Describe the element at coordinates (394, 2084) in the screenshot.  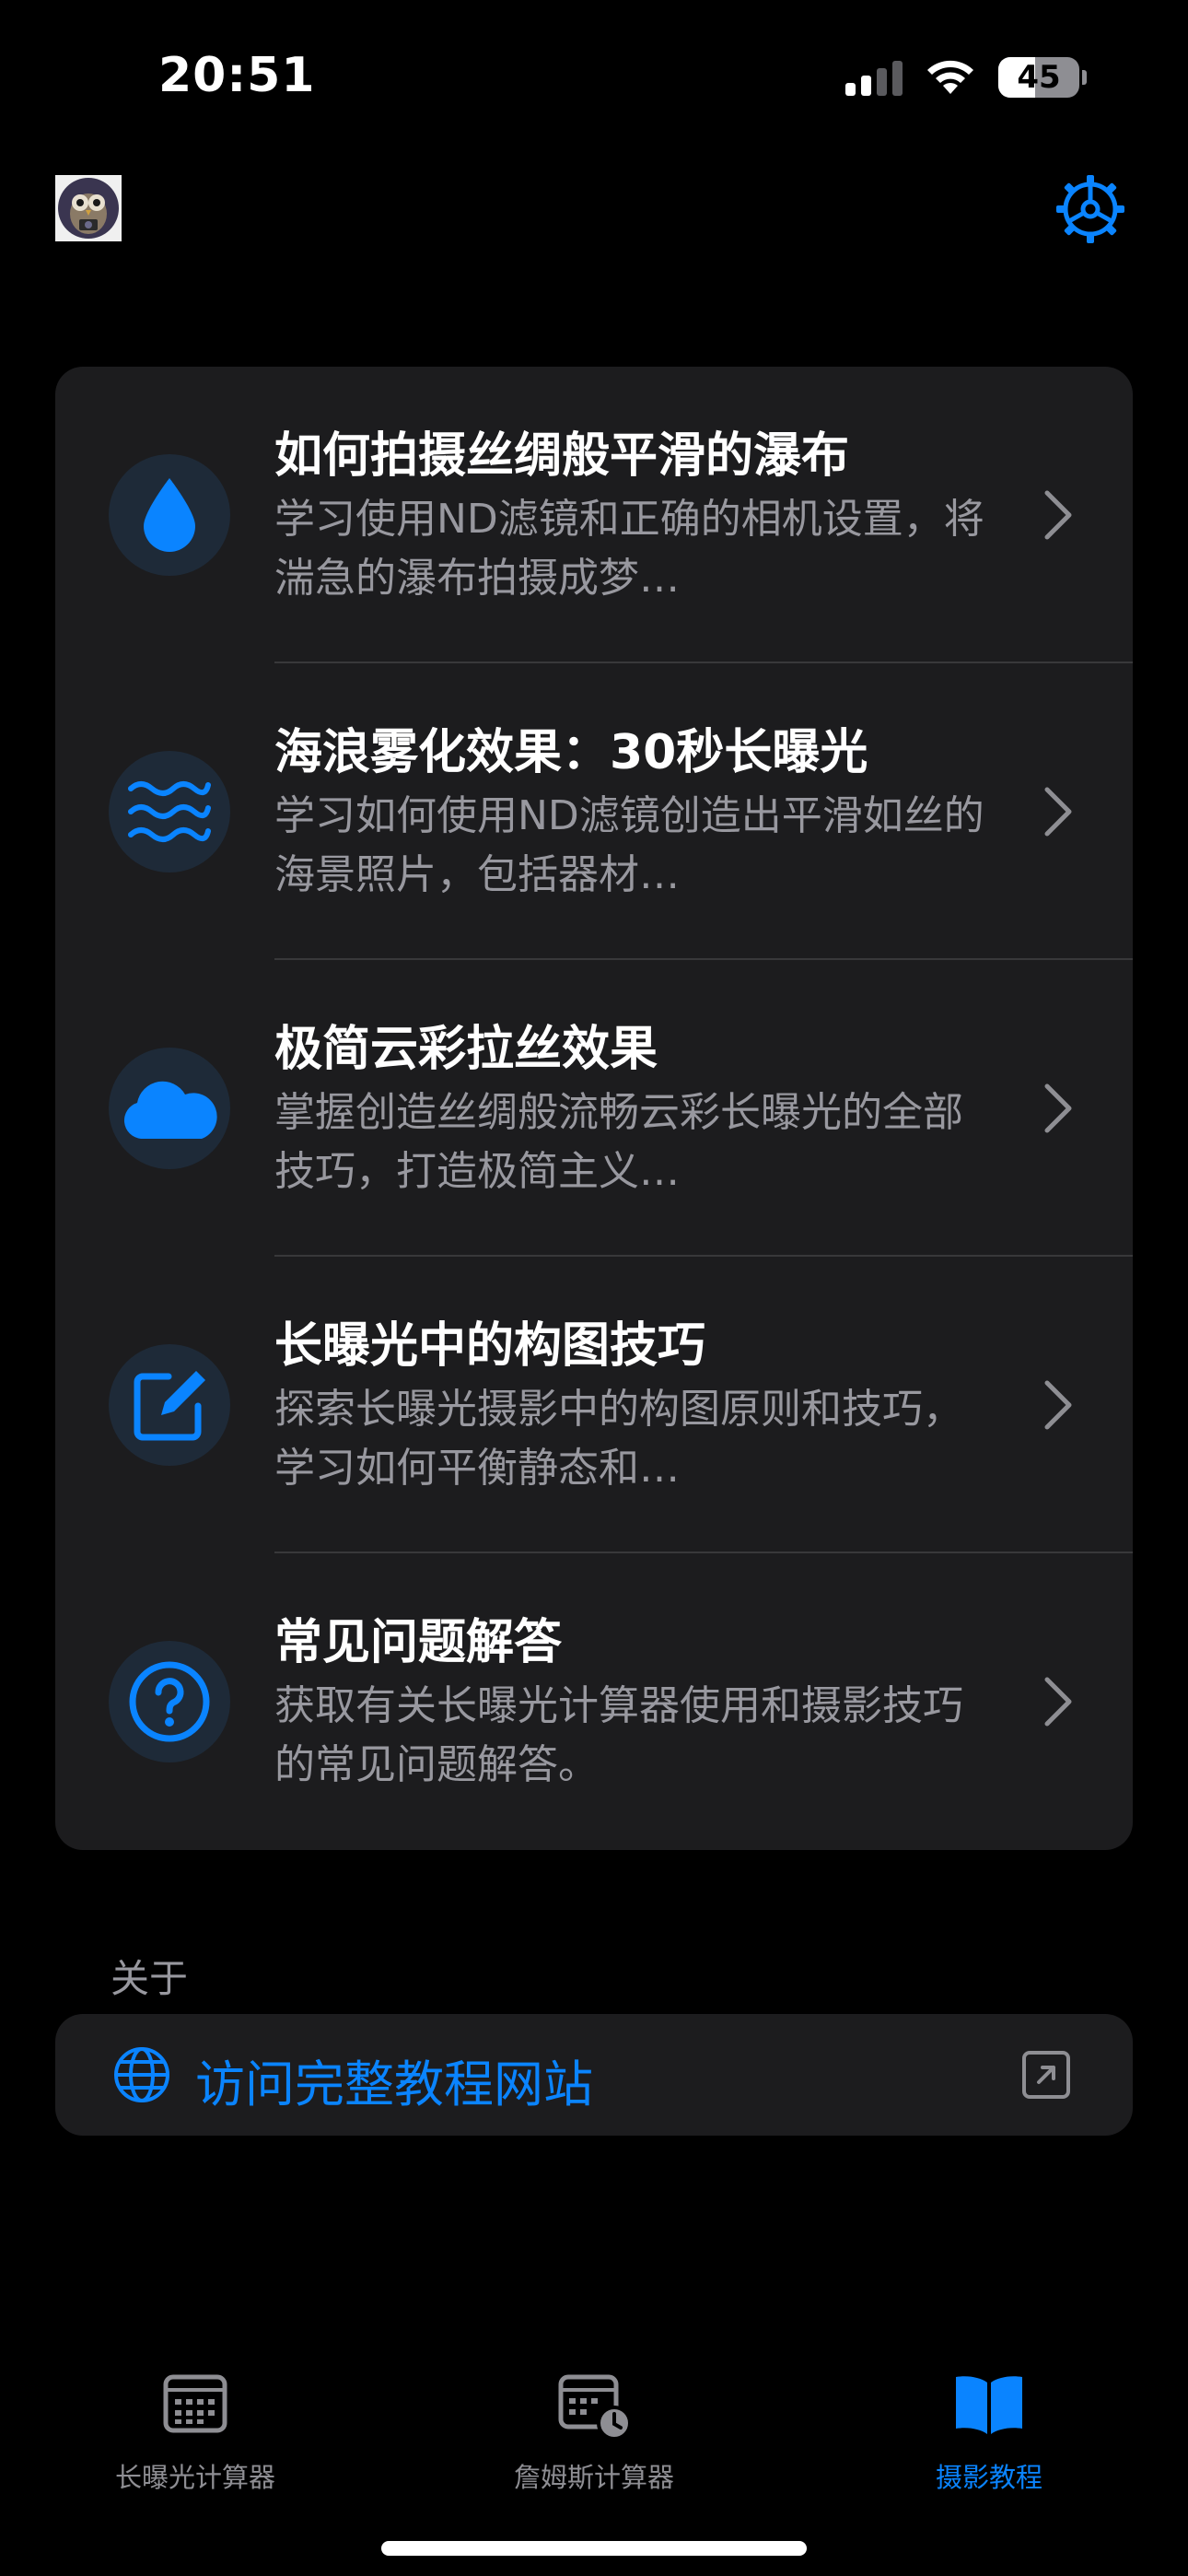
I see `website-link-label: 访问完整教程网站` at that location.